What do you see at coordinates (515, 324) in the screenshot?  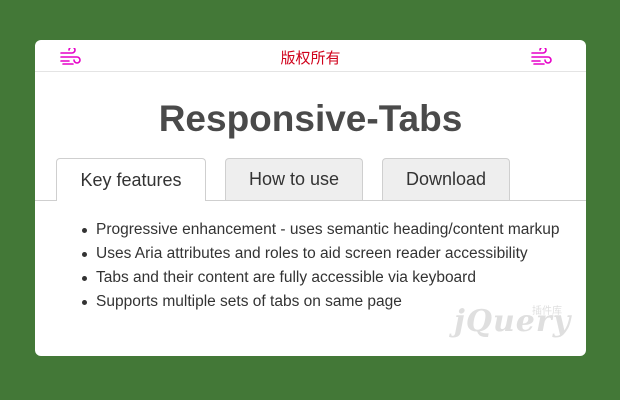 I see `watermark-logo: jQuery 插件库` at bounding box center [515, 324].